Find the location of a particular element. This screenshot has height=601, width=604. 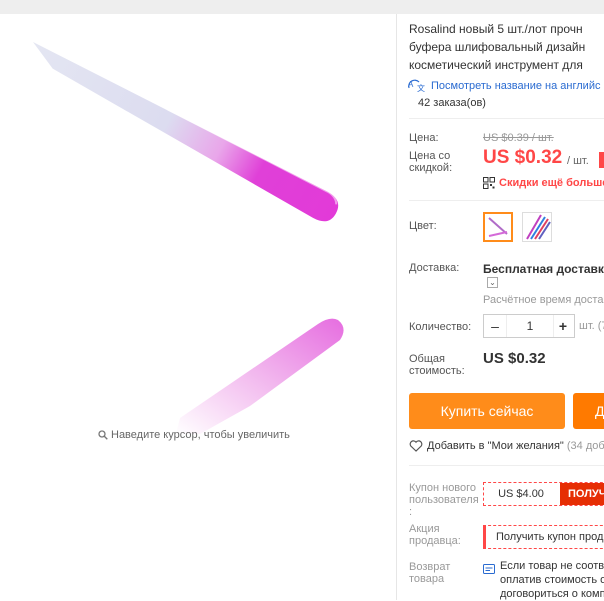

heart-icon is located at coordinates (416, 447).